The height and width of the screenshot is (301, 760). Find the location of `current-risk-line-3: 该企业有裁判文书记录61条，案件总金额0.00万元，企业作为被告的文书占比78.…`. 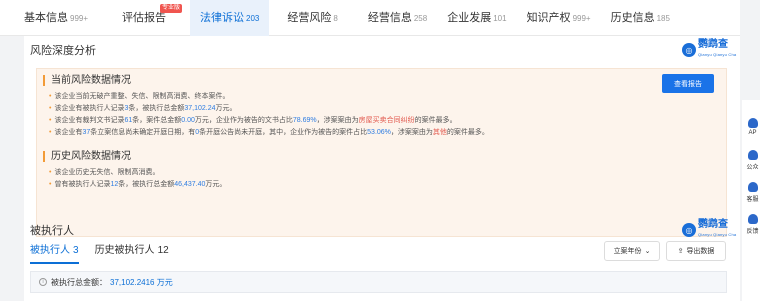

current-risk-line-3: 该企业有裁判文书记录61条，案件总金额0.00万元，企业作为被告的文书占比78.… is located at coordinates (252, 121).